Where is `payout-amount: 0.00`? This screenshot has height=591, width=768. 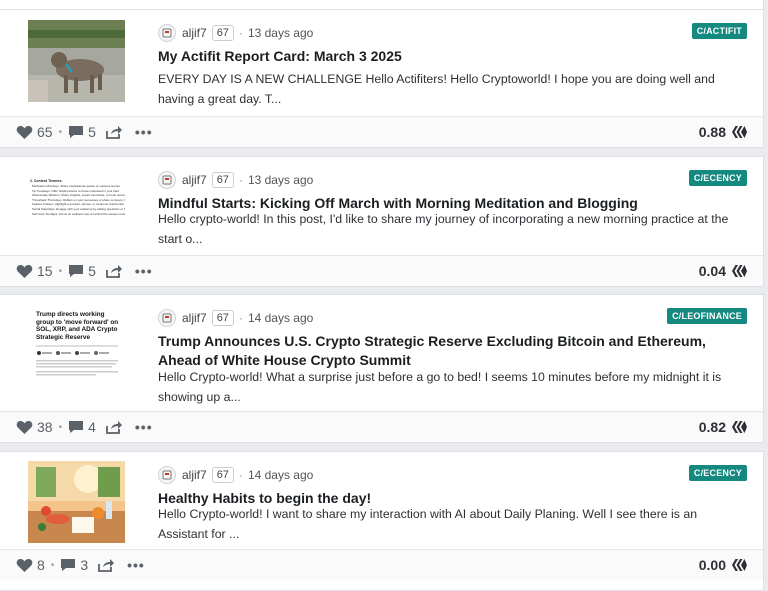 payout-amount: 0.00 is located at coordinates (712, 565).